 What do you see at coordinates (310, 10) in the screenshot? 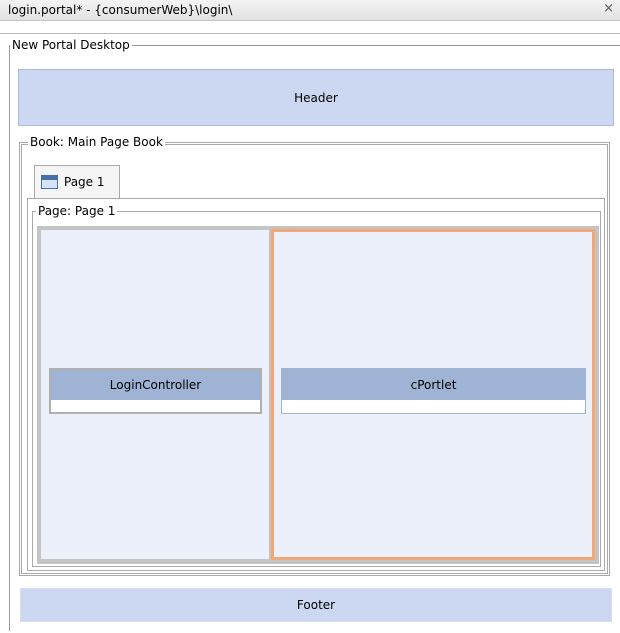
I see `editor-tab: login.portal* - {consumerWeb}\login\ ×` at bounding box center [310, 10].